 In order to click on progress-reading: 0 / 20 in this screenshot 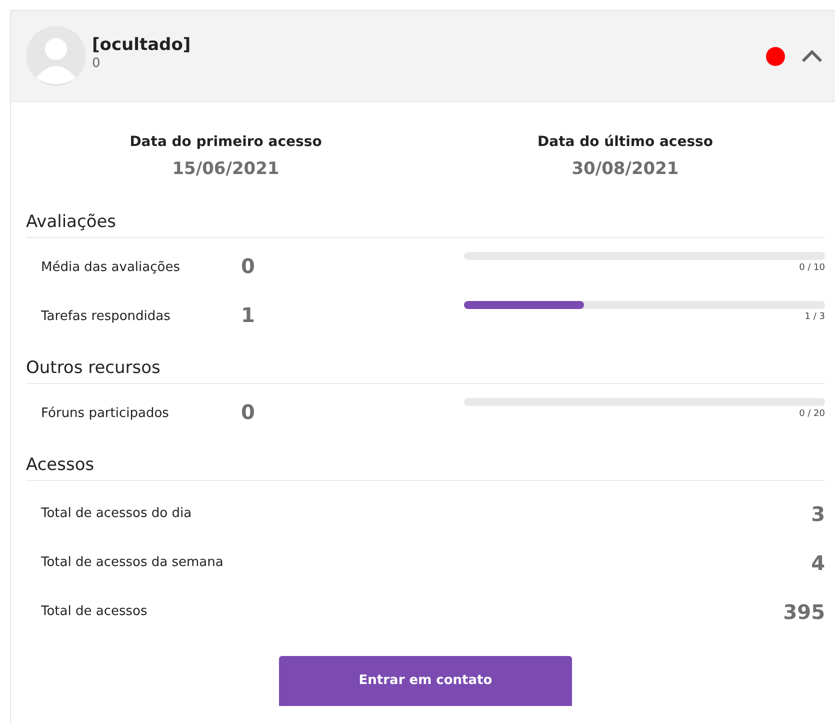, I will do `click(812, 414)`.